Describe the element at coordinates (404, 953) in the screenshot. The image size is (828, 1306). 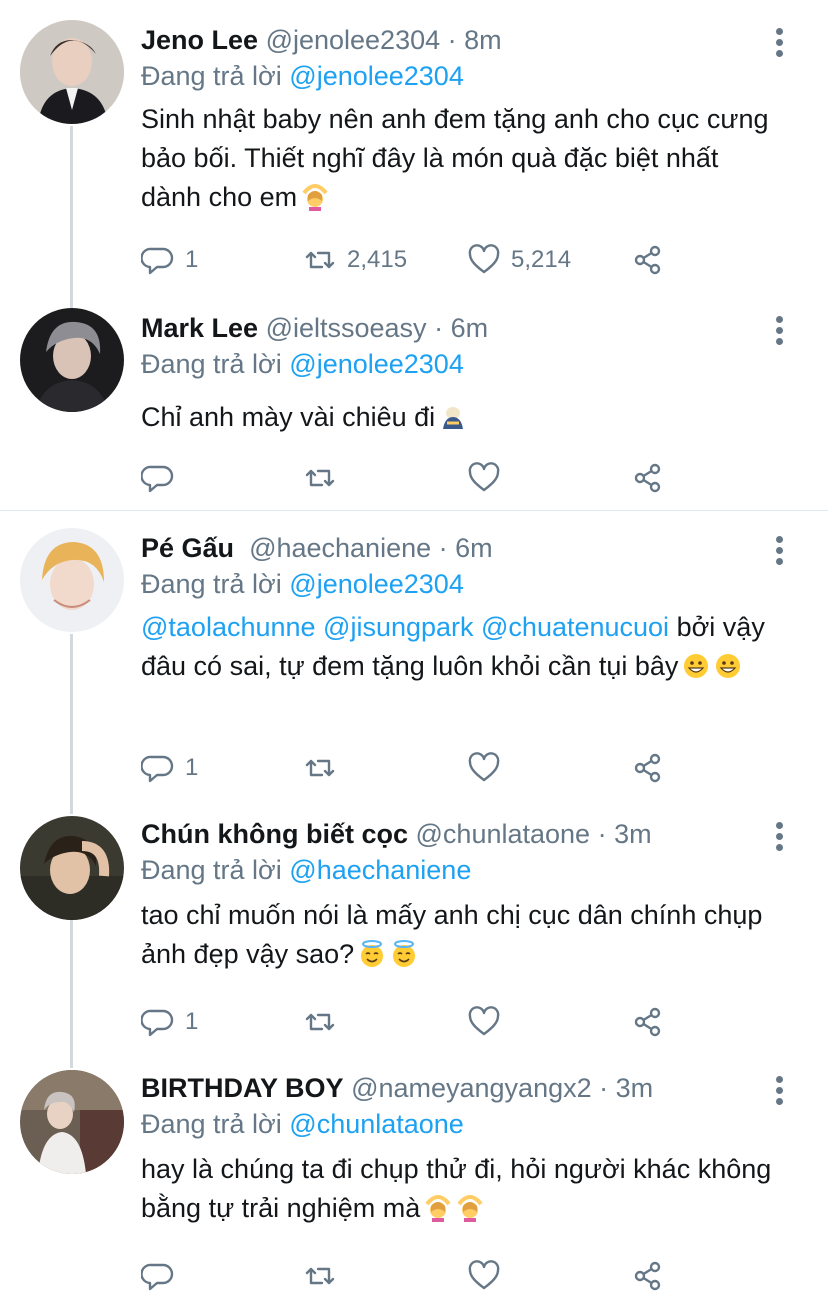
I see `smiling-face-with-halo-emoji` at that location.